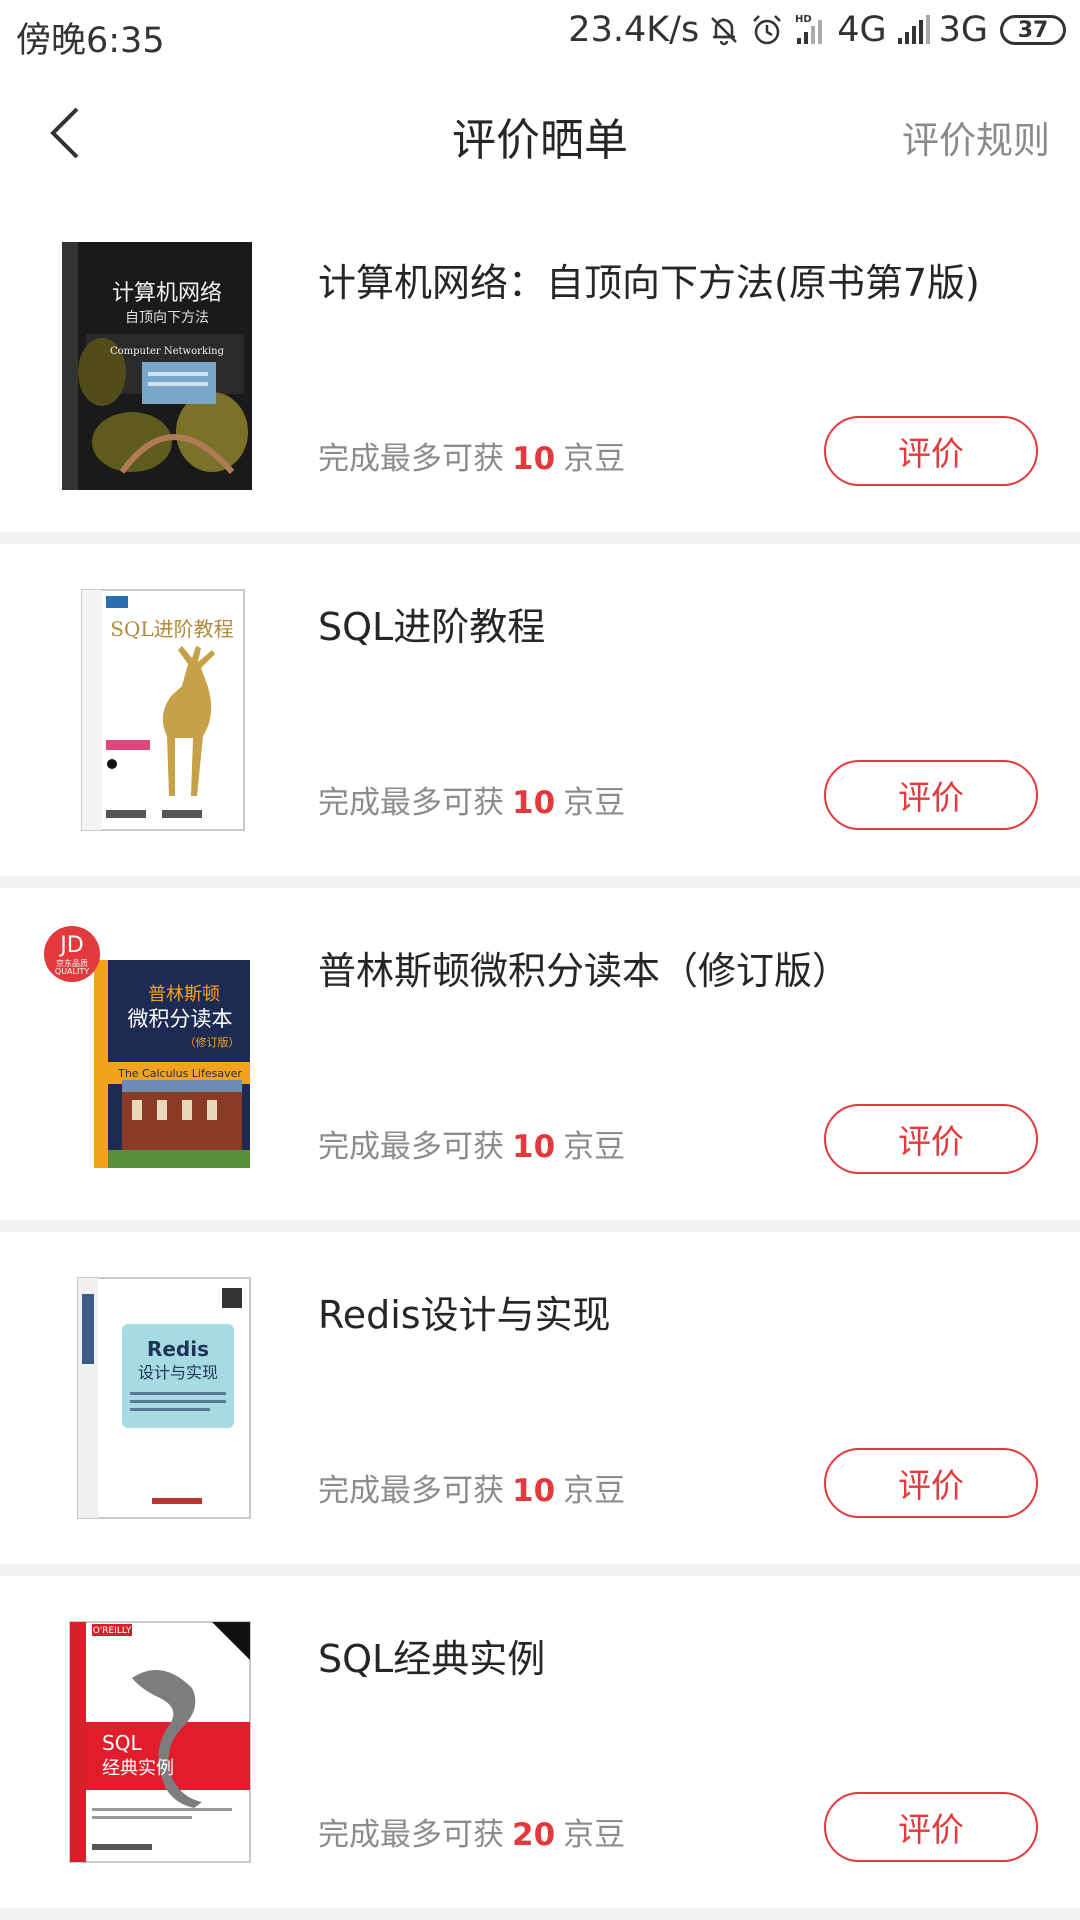  What do you see at coordinates (72, 967) in the screenshot?
I see `jd-badge-sub: 京东品质 QUALITY` at bounding box center [72, 967].